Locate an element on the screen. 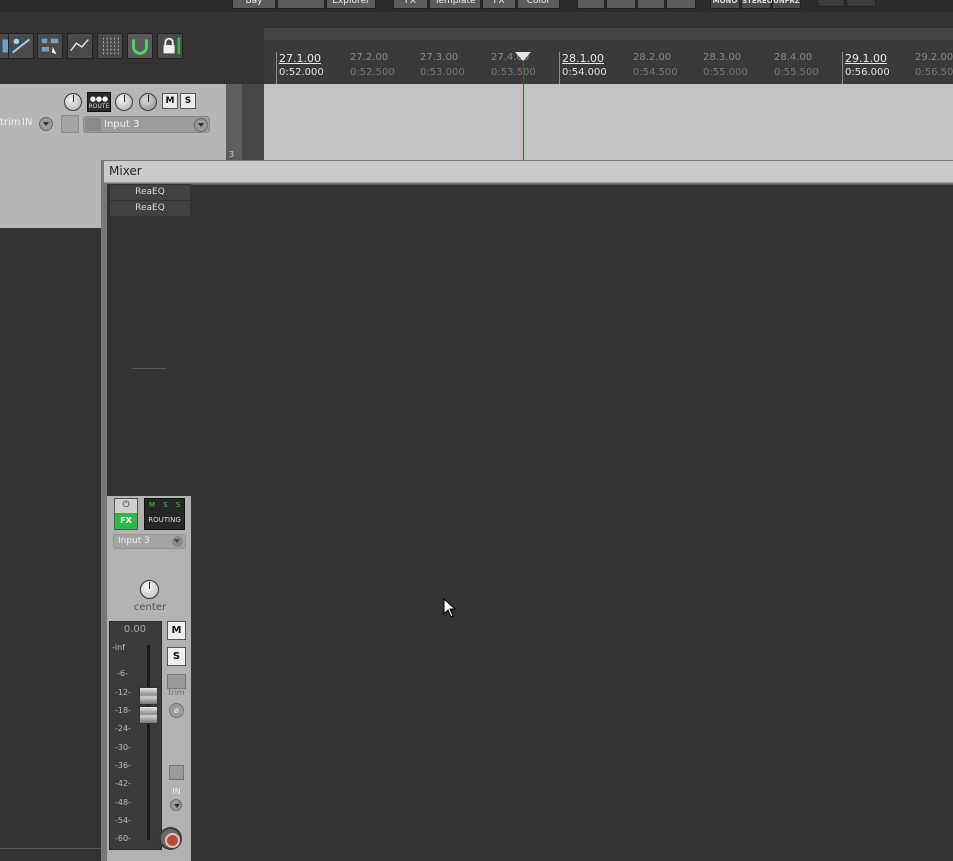  ruler-time-label: 0:53.500 is located at coordinates (513, 72).